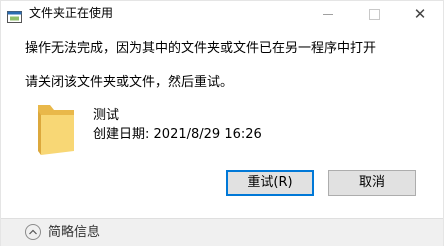 This screenshot has height=246, width=444. What do you see at coordinates (222, 14) in the screenshot?
I see `title-bar: 文件夹正在使用 ✕` at bounding box center [222, 14].